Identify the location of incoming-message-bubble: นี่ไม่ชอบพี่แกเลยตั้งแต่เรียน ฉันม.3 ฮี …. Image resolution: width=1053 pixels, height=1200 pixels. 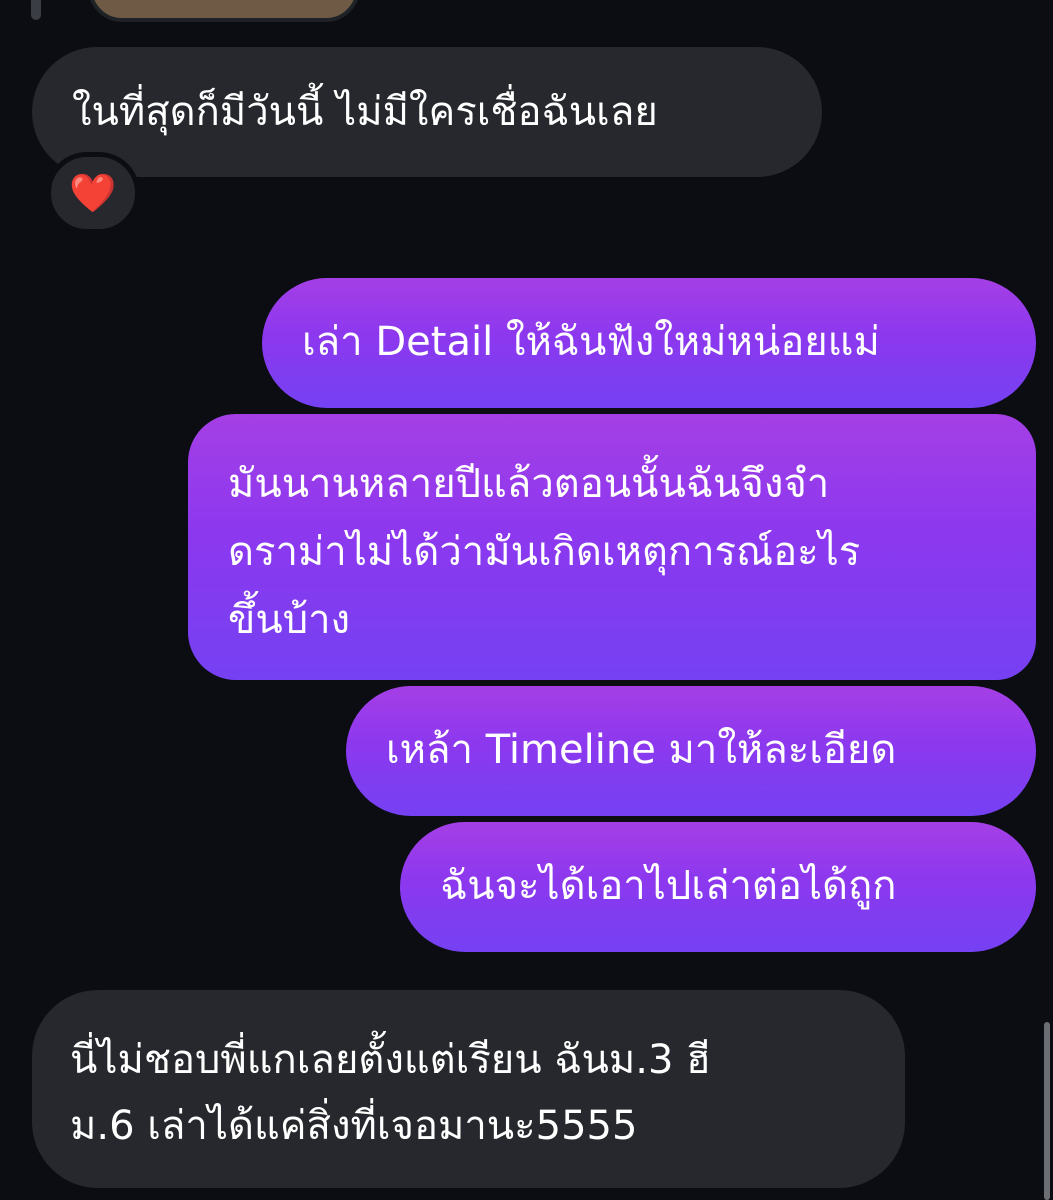
(468, 1089).